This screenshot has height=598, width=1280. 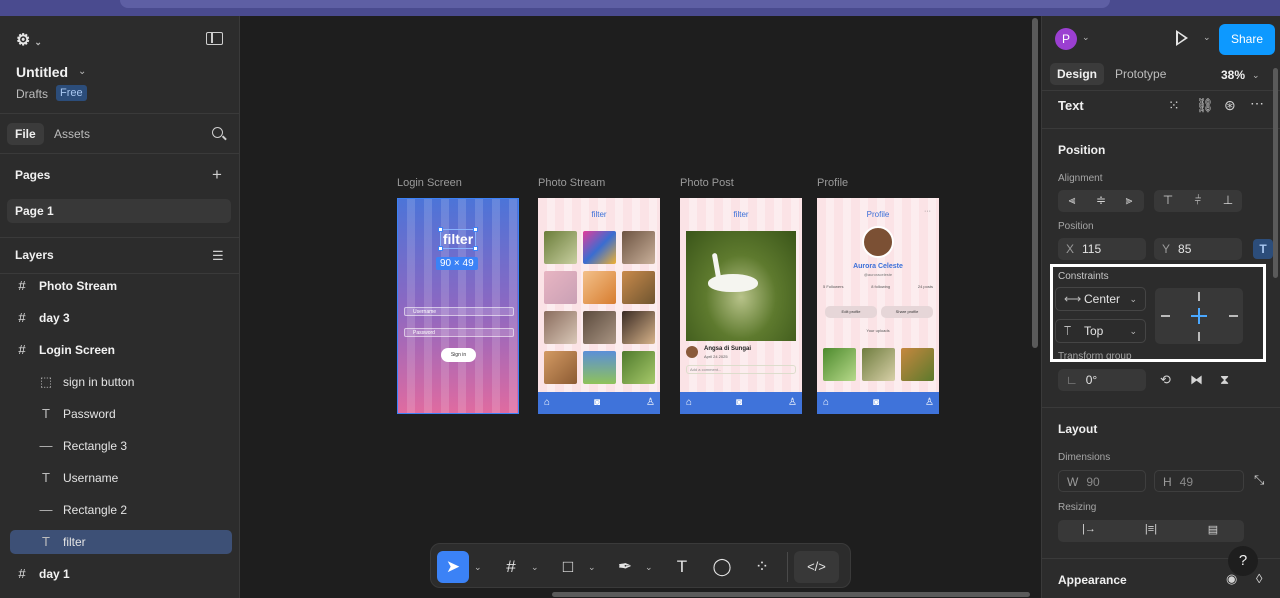 What do you see at coordinates (1247, 39) in the screenshot?
I see `share-button: Share` at bounding box center [1247, 39].